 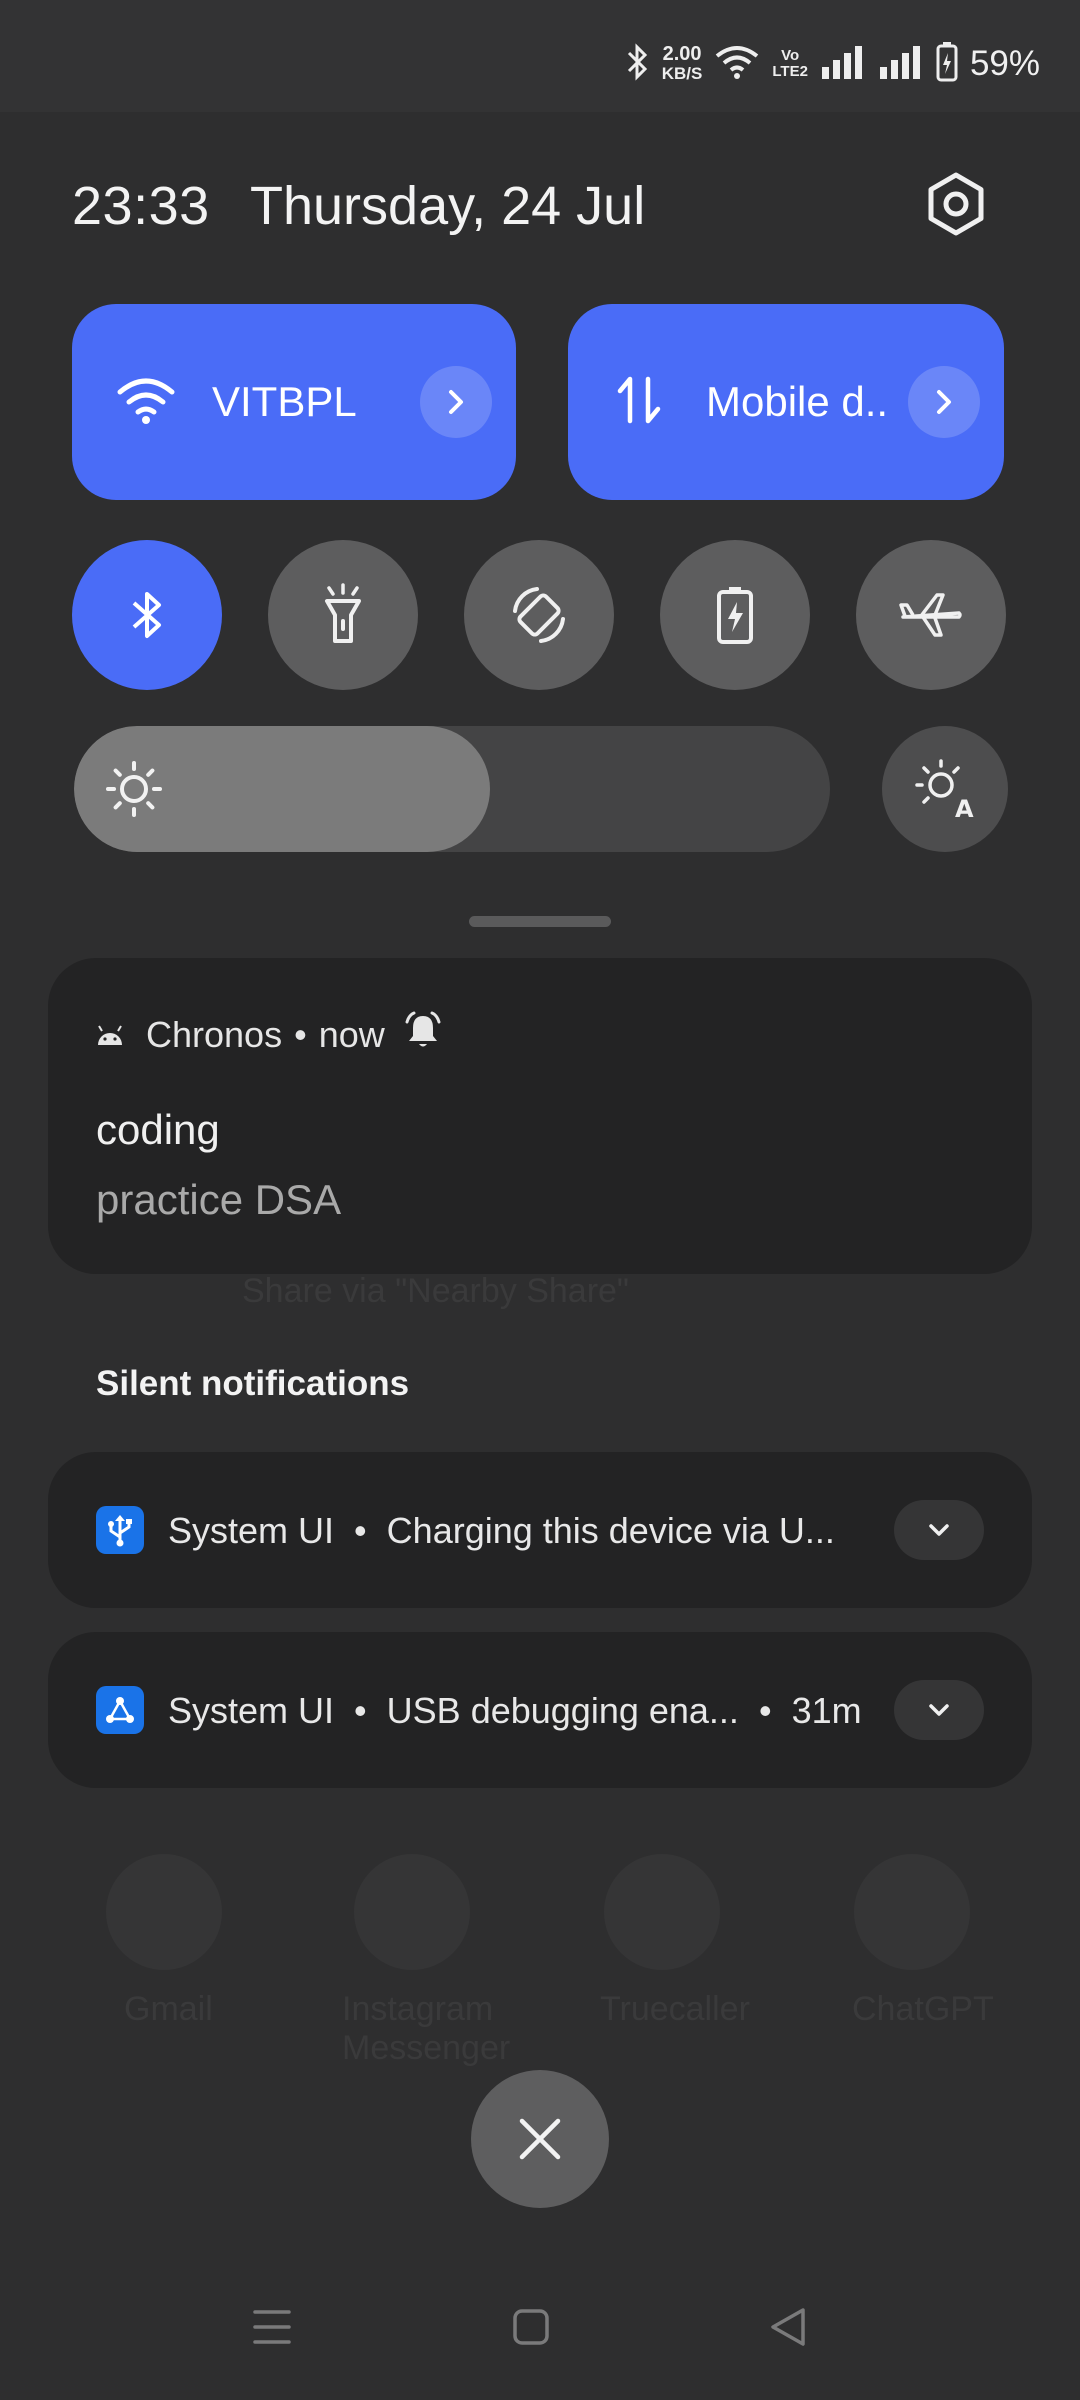 I want to click on battery-charging-icon, so click(x=947, y=64).